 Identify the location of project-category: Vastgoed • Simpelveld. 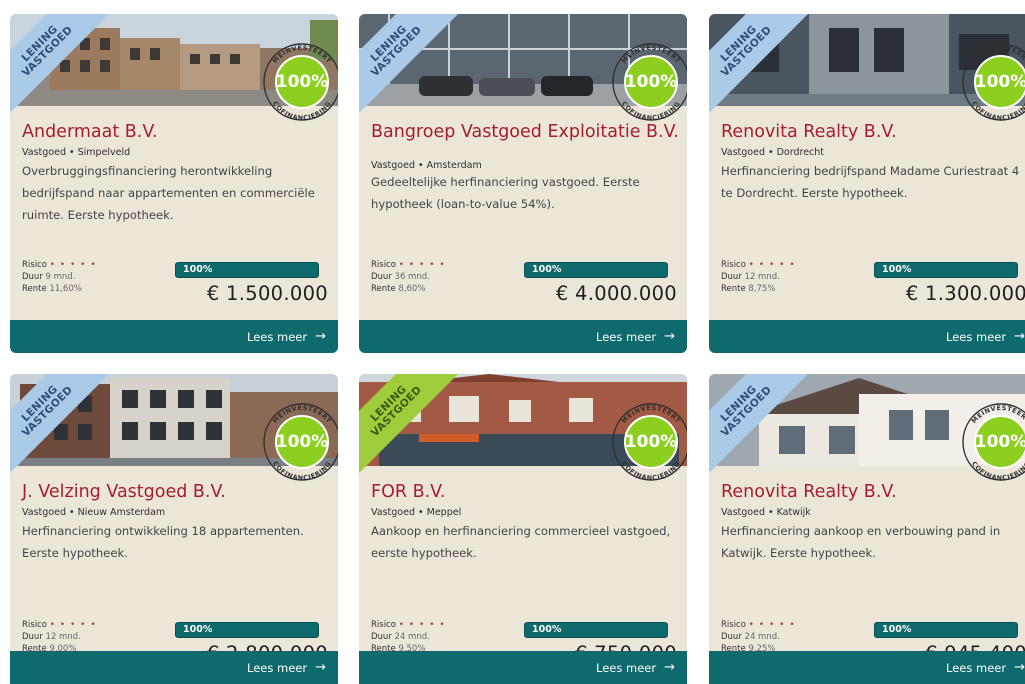
(76, 152).